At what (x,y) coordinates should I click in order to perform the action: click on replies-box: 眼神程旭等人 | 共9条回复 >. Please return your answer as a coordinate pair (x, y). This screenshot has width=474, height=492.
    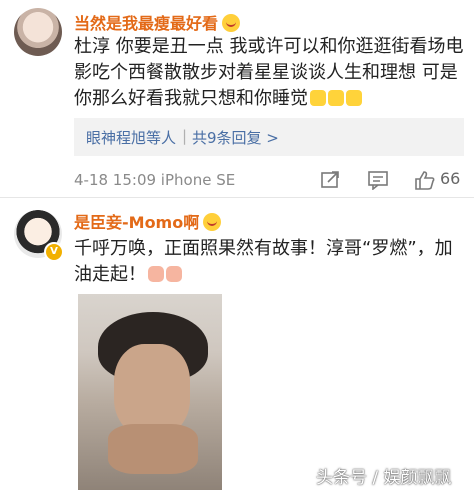
    Looking at the image, I should click on (269, 137).